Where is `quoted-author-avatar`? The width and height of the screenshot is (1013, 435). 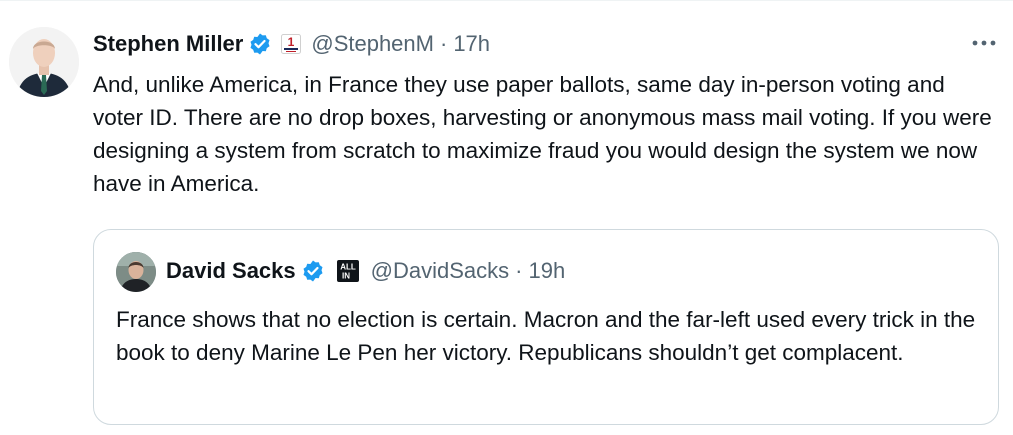 quoted-author-avatar is located at coordinates (136, 272).